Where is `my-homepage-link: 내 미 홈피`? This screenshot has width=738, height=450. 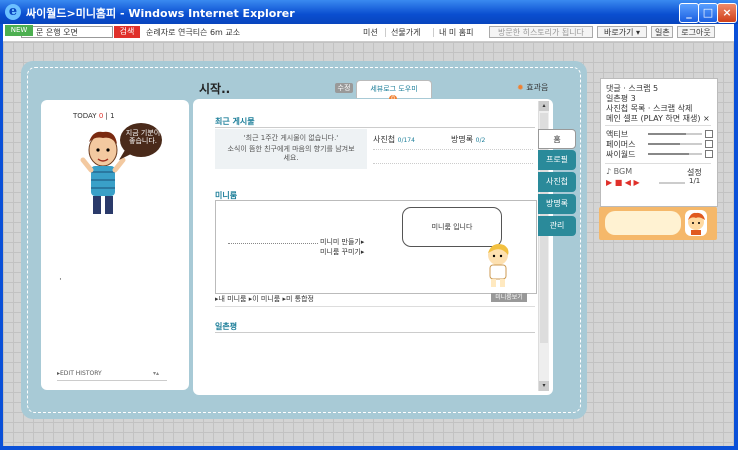
my-homepage-link: 내 미 홈피 is located at coordinates (456, 32).